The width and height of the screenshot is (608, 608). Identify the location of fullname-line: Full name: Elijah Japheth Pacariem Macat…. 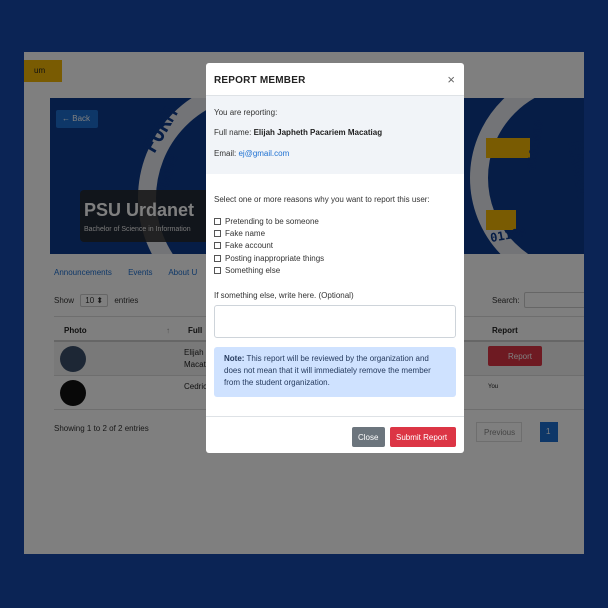
(298, 132).